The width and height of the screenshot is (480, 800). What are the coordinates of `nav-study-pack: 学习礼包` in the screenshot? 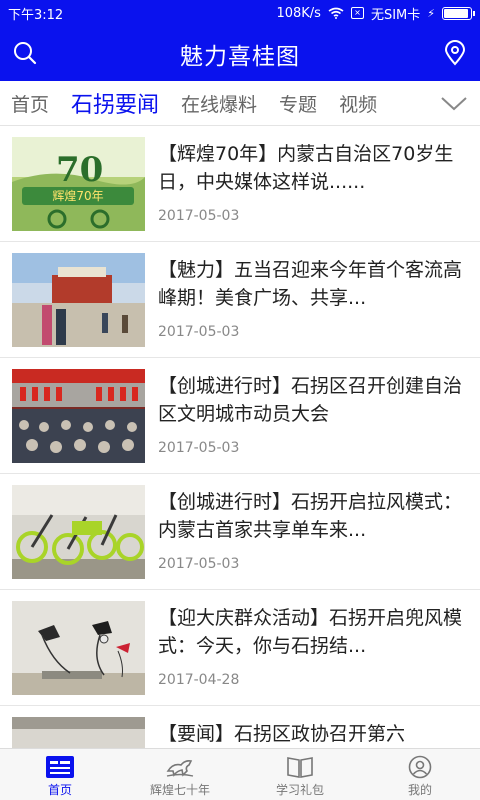 It's located at (300, 774).